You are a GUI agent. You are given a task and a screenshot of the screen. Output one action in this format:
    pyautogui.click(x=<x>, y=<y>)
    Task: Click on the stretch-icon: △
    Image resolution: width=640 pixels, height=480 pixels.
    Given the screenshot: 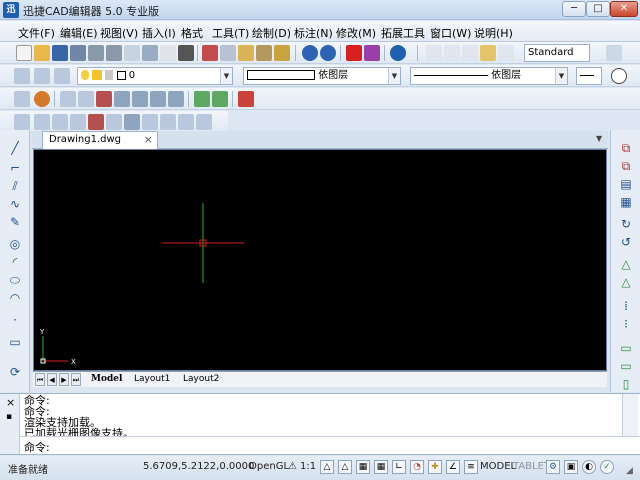 What is the action you would take?
    pyautogui.click(x=626, y=282)
    